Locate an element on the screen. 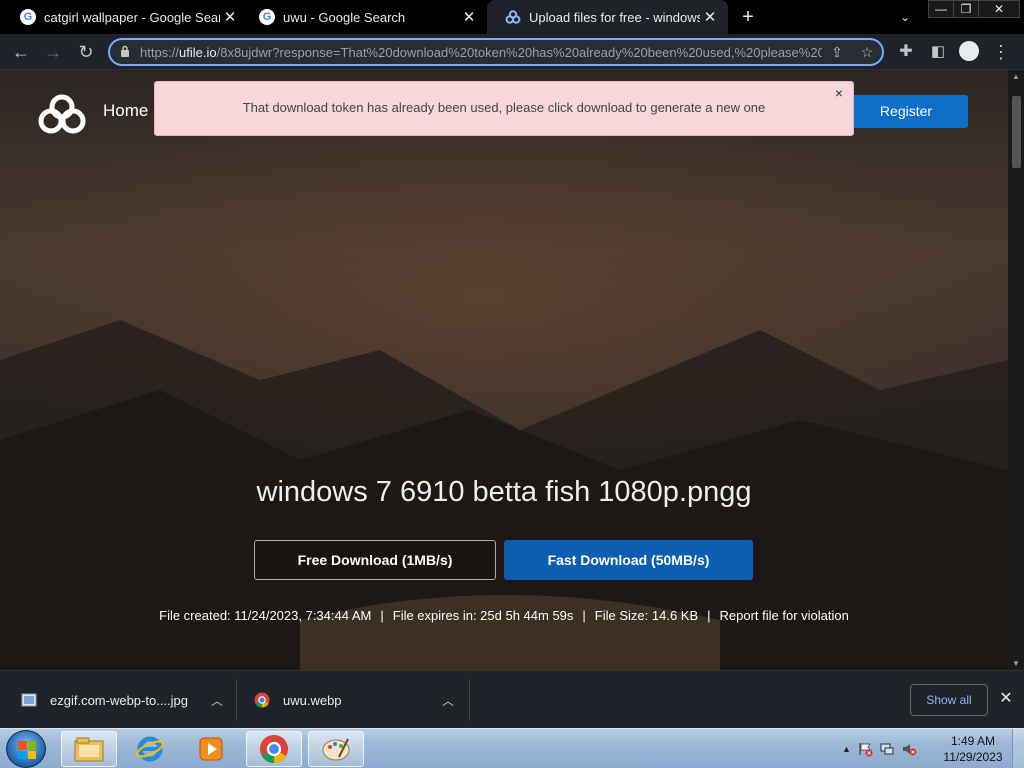  restore-button: ❐ is located at coordinates (966, 9).